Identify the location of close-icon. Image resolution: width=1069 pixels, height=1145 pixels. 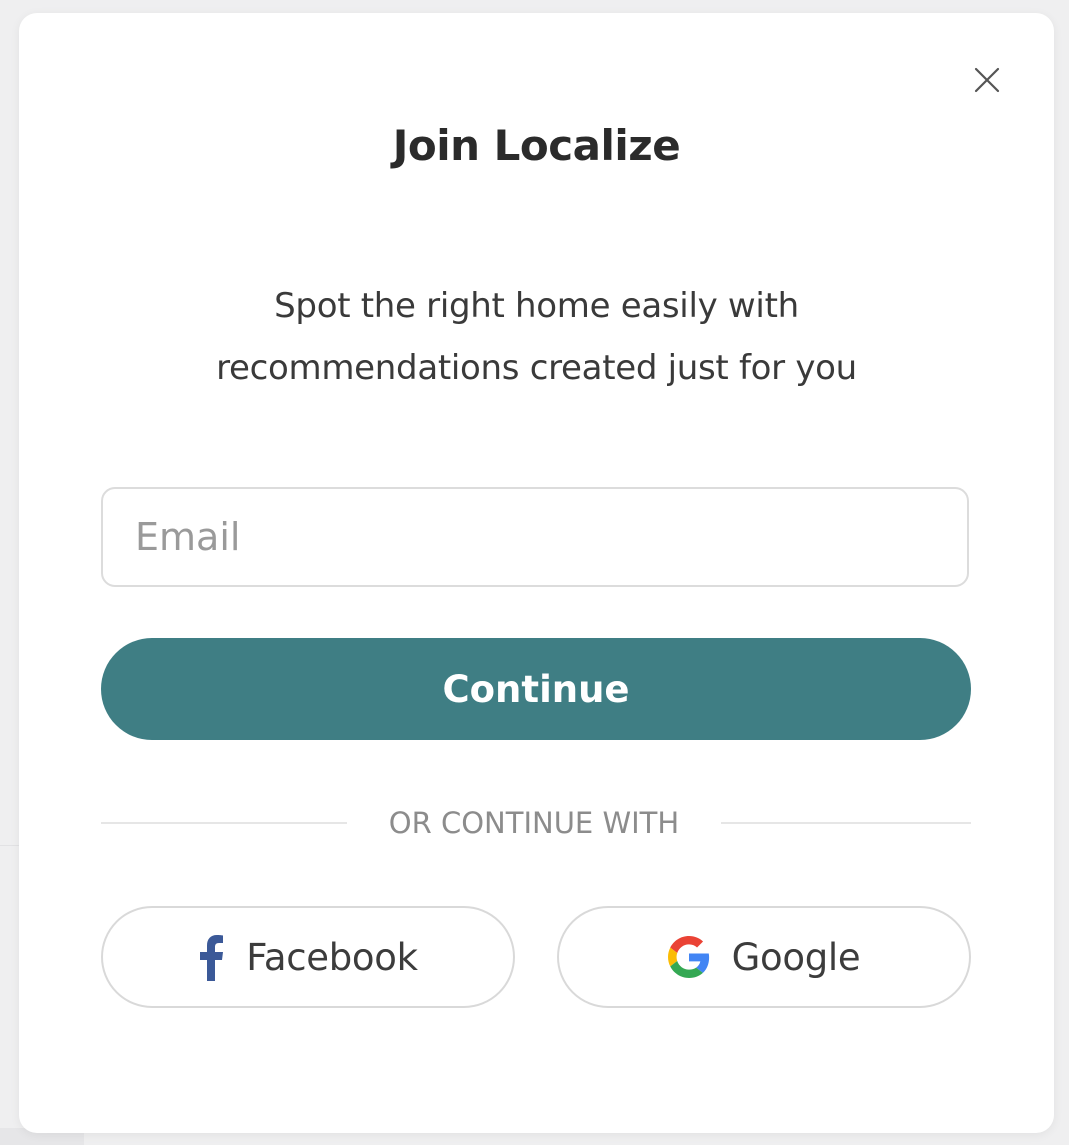
(987, 80).